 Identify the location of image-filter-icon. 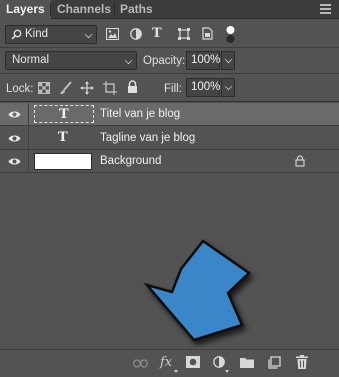
(112, 34).